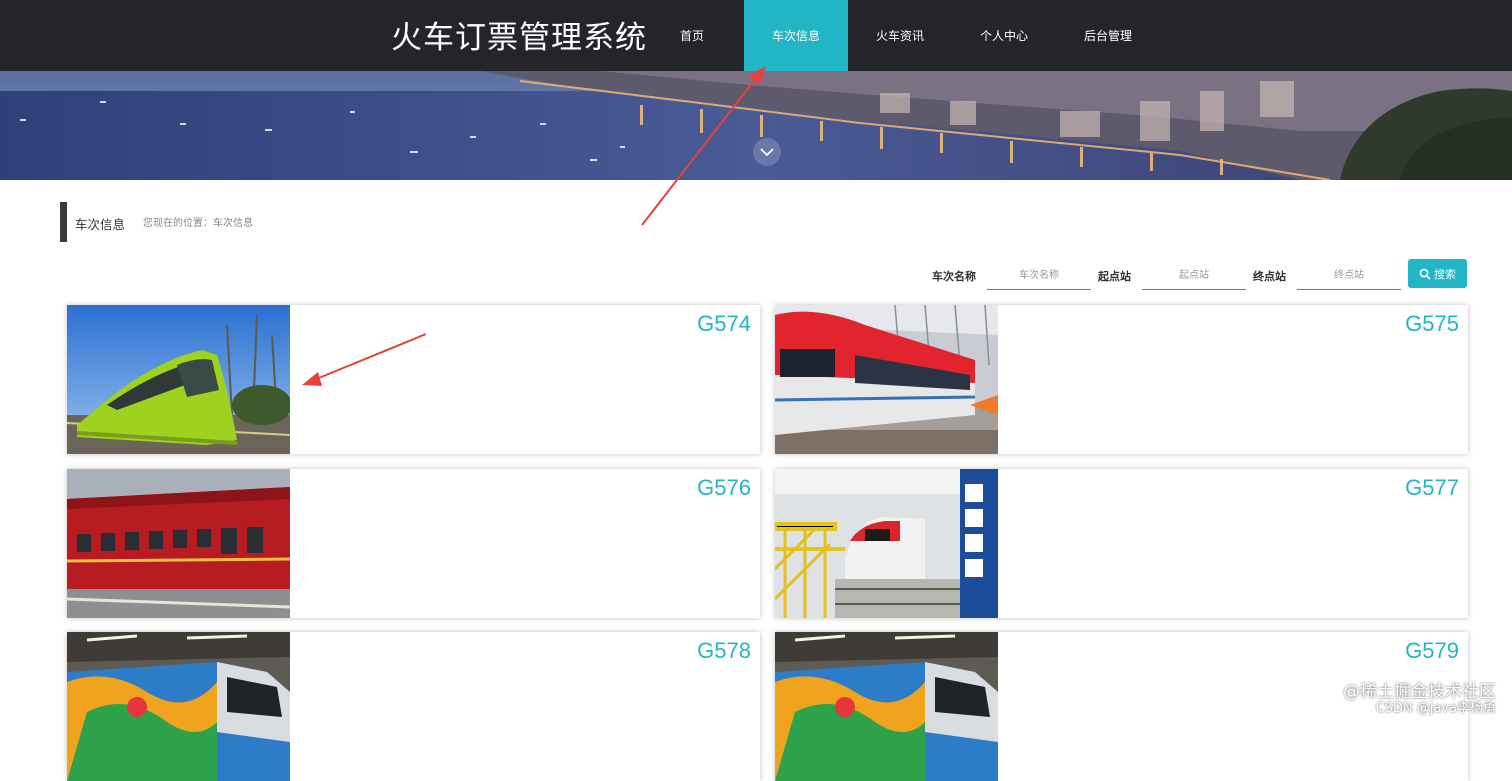 This screenshot has width=1512, height=781. I want to click on search-button: 搜索, so click(1437, 273).